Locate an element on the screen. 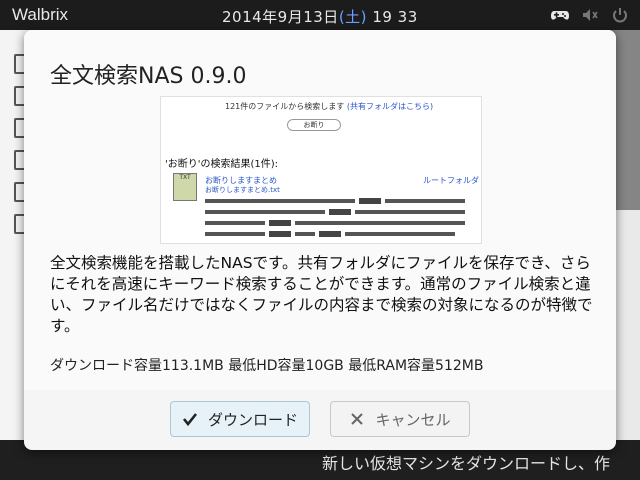  screenshot-result-file: お断りしますまとめ.txt is located at coordinates (242, 190).